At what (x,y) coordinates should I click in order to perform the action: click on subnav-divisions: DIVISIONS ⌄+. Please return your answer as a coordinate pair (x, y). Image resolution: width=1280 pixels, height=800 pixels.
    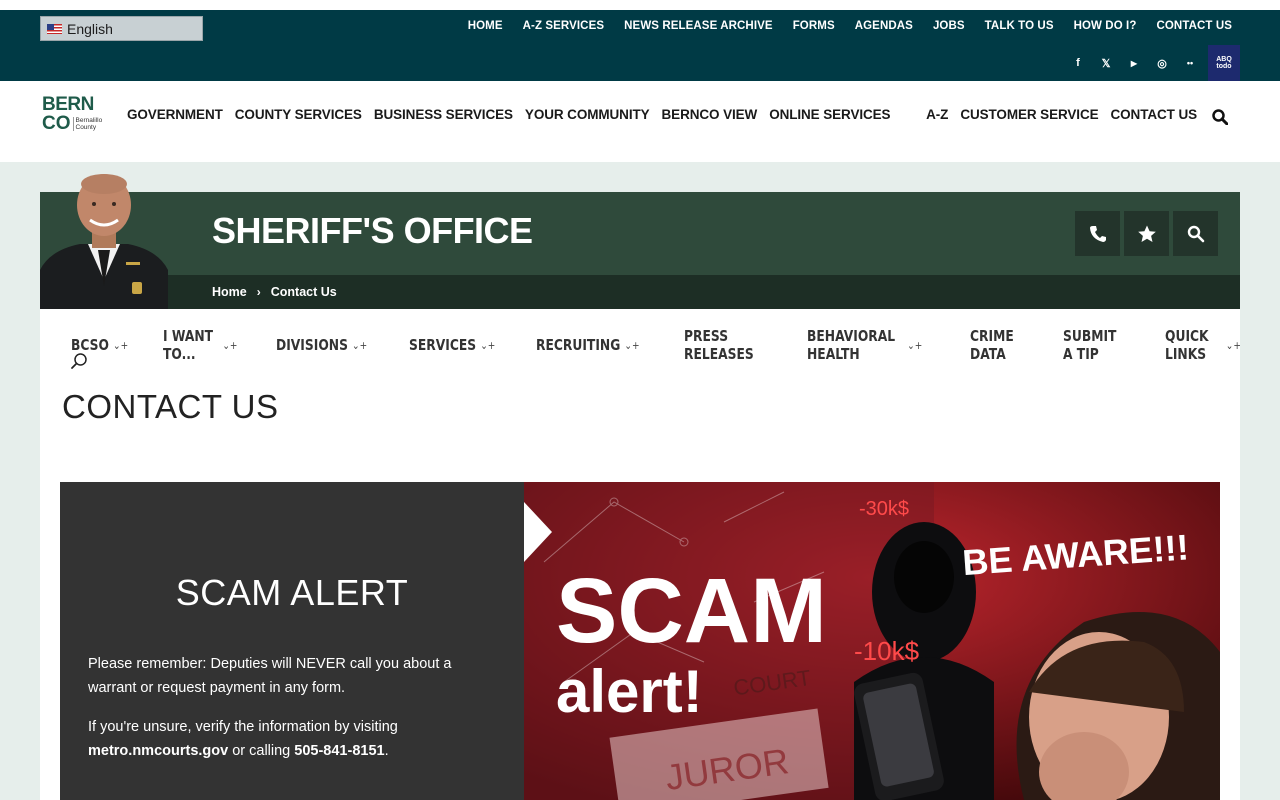
    Looking at the image, I should click on (321, 345).